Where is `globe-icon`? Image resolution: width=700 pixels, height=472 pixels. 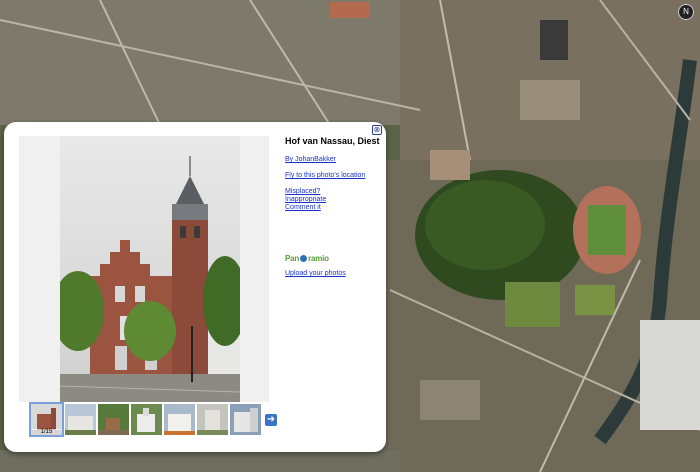 globe-icon is located at coordinates (304, 258).